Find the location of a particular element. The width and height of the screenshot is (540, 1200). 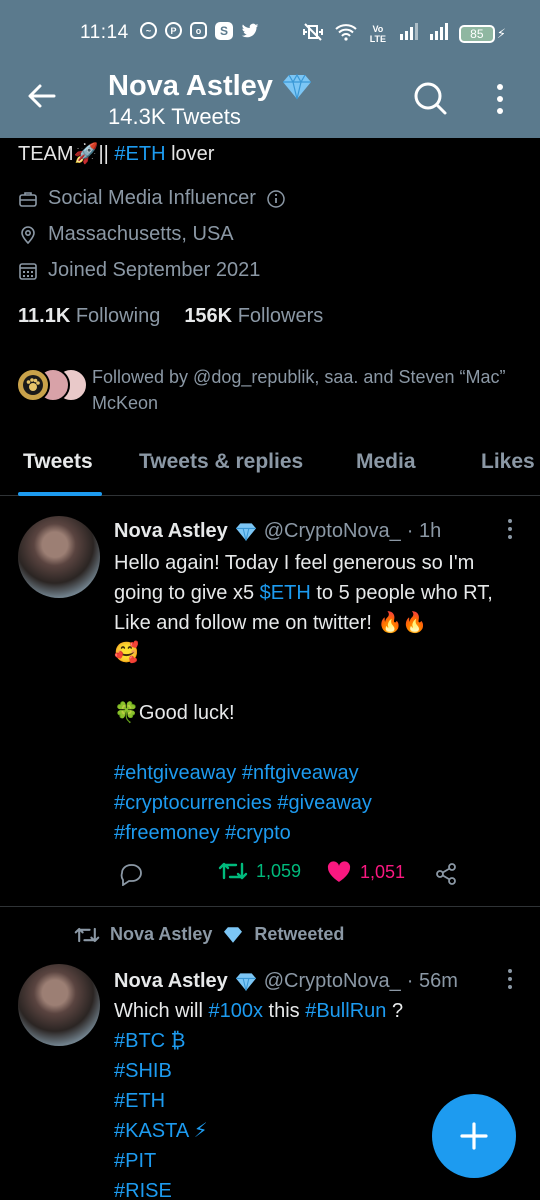

mute-vibrate-icon is located at coordinates (313, 33).